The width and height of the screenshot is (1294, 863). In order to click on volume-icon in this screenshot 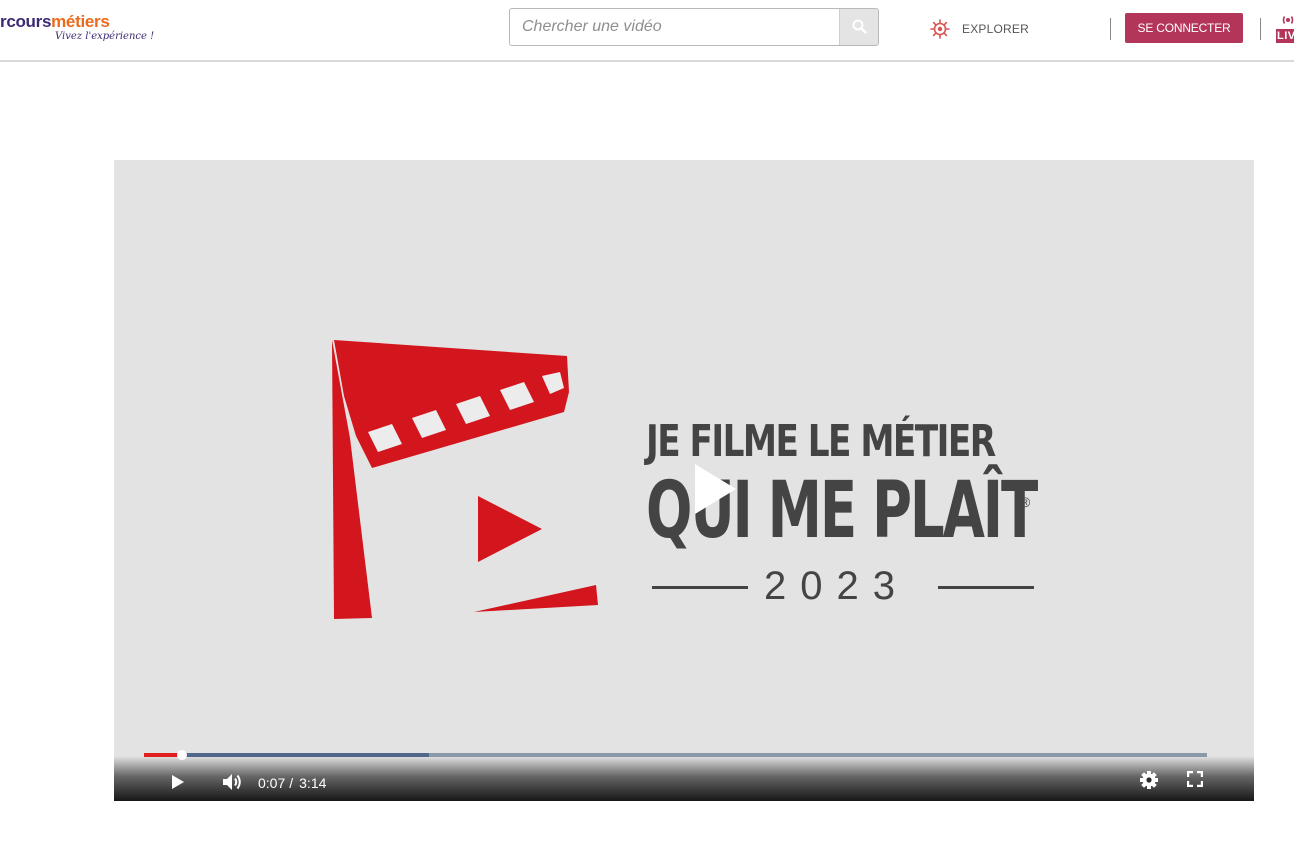, I will do `click(233, 782)`.